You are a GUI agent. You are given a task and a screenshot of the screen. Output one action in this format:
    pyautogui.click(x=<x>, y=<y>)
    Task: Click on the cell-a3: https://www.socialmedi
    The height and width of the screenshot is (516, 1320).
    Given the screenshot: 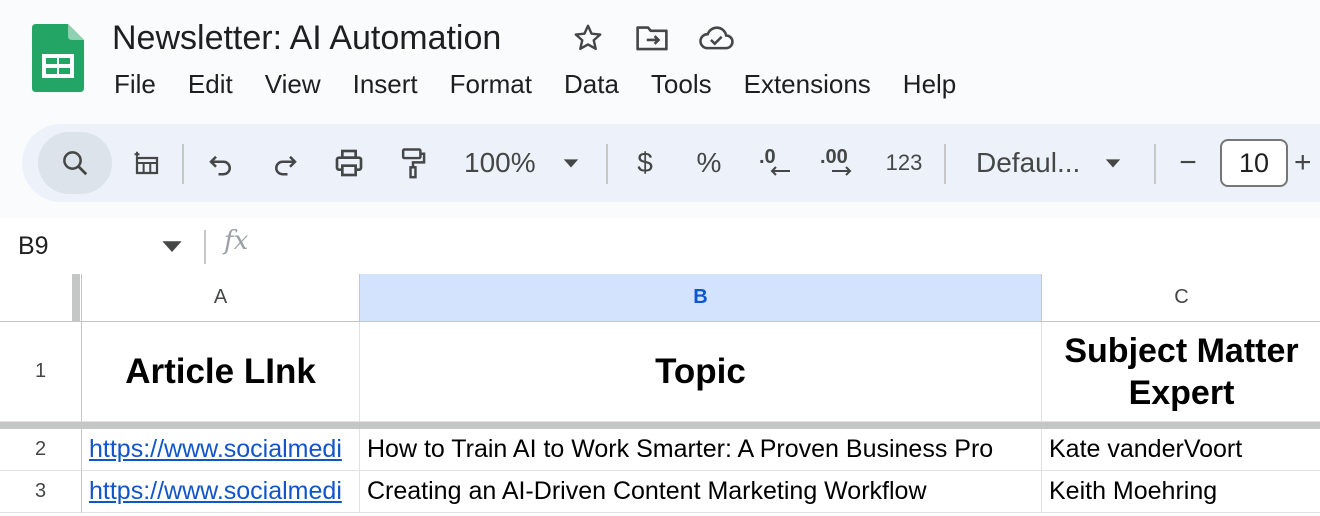 What is the action you would take?
    pyautogui.click(x=221, y=492)
    